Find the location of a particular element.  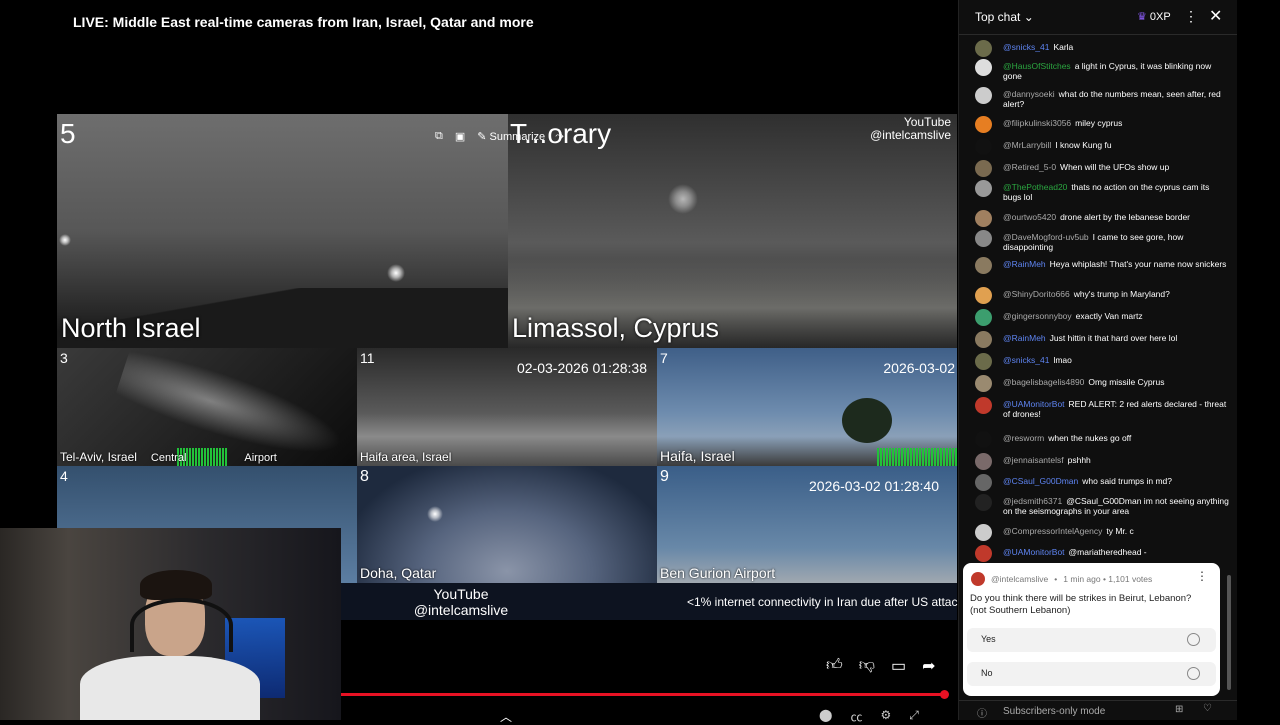

scrubber-handle is located at coordinates (944, 694).